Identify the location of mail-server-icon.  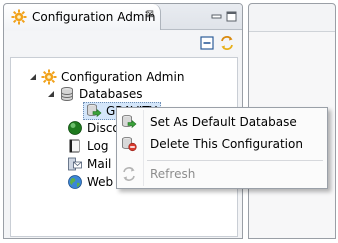
(75, 164).